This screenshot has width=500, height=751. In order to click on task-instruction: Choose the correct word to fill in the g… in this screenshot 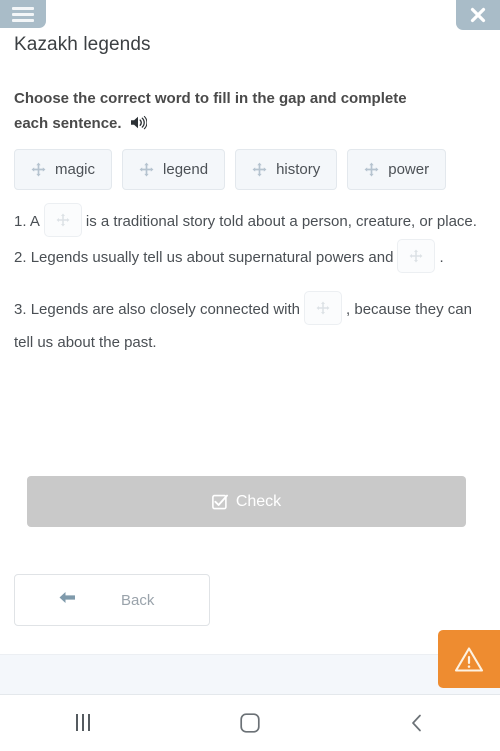, I will do `click(219, 112)`.